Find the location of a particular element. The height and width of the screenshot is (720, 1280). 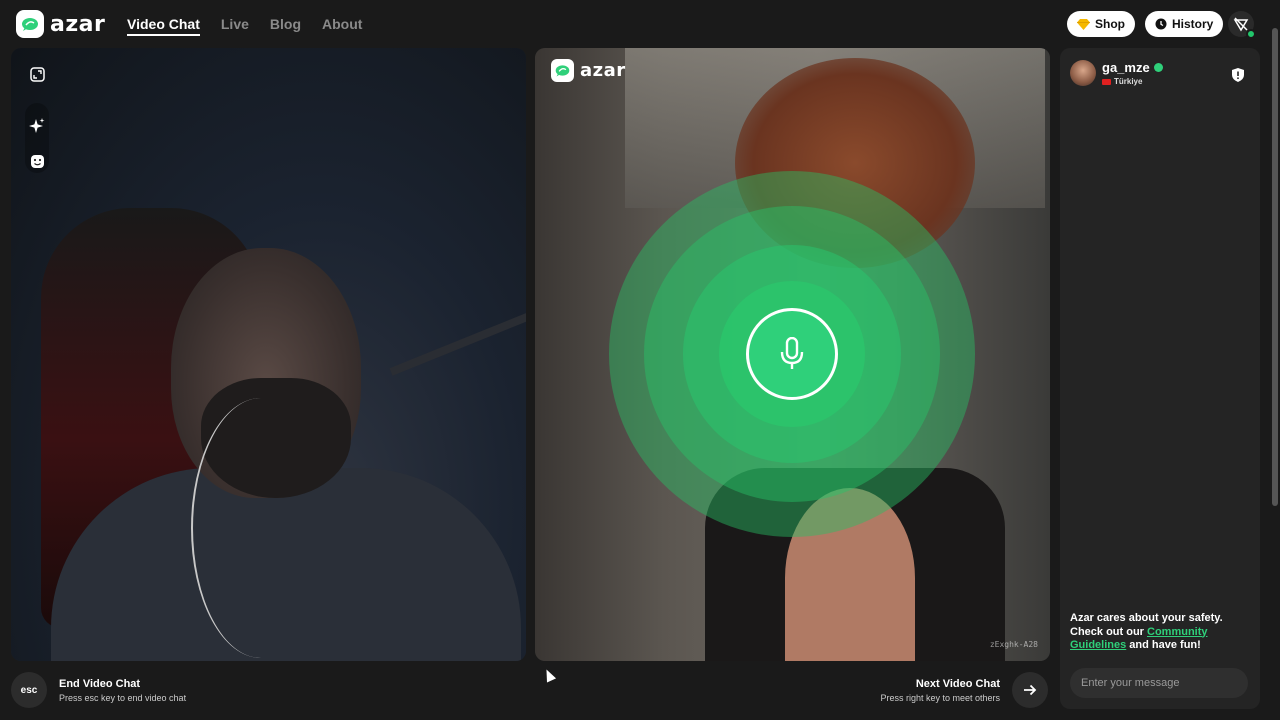

sparkle-effects-icon is located at coordinates (37, 126).